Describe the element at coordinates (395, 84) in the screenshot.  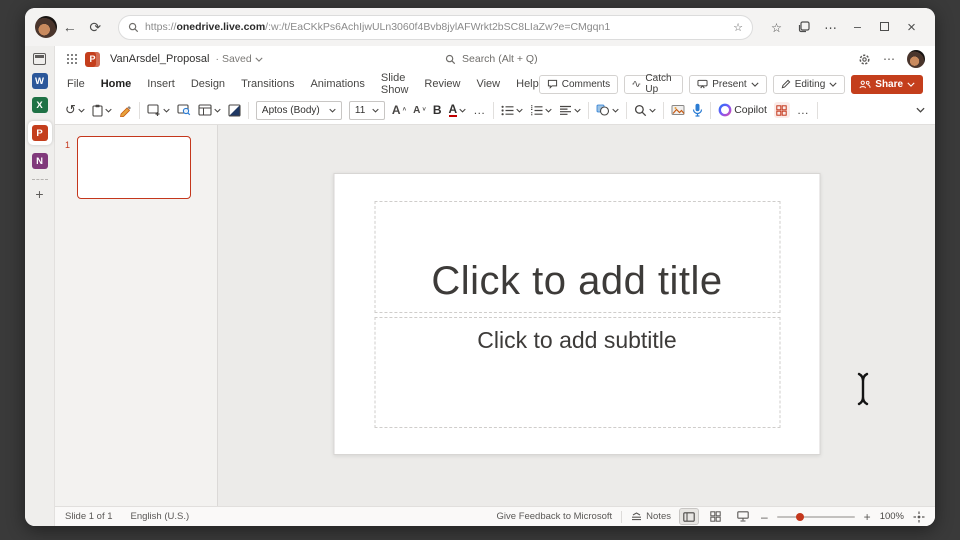
I see `menu-slideshow: Slide Show` at that location.